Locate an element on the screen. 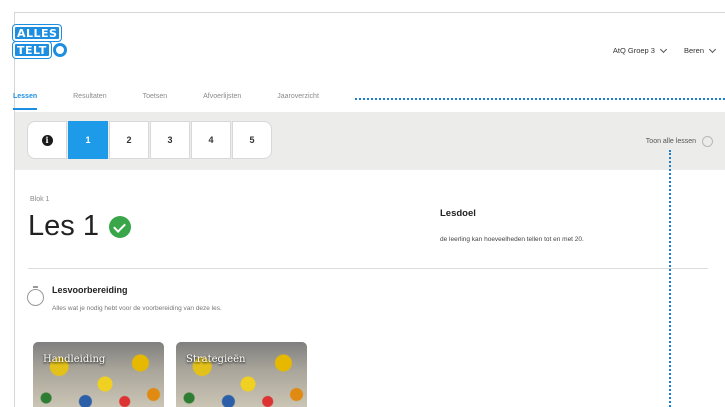  stopwatch-icon is located at coordinates (35, 296).